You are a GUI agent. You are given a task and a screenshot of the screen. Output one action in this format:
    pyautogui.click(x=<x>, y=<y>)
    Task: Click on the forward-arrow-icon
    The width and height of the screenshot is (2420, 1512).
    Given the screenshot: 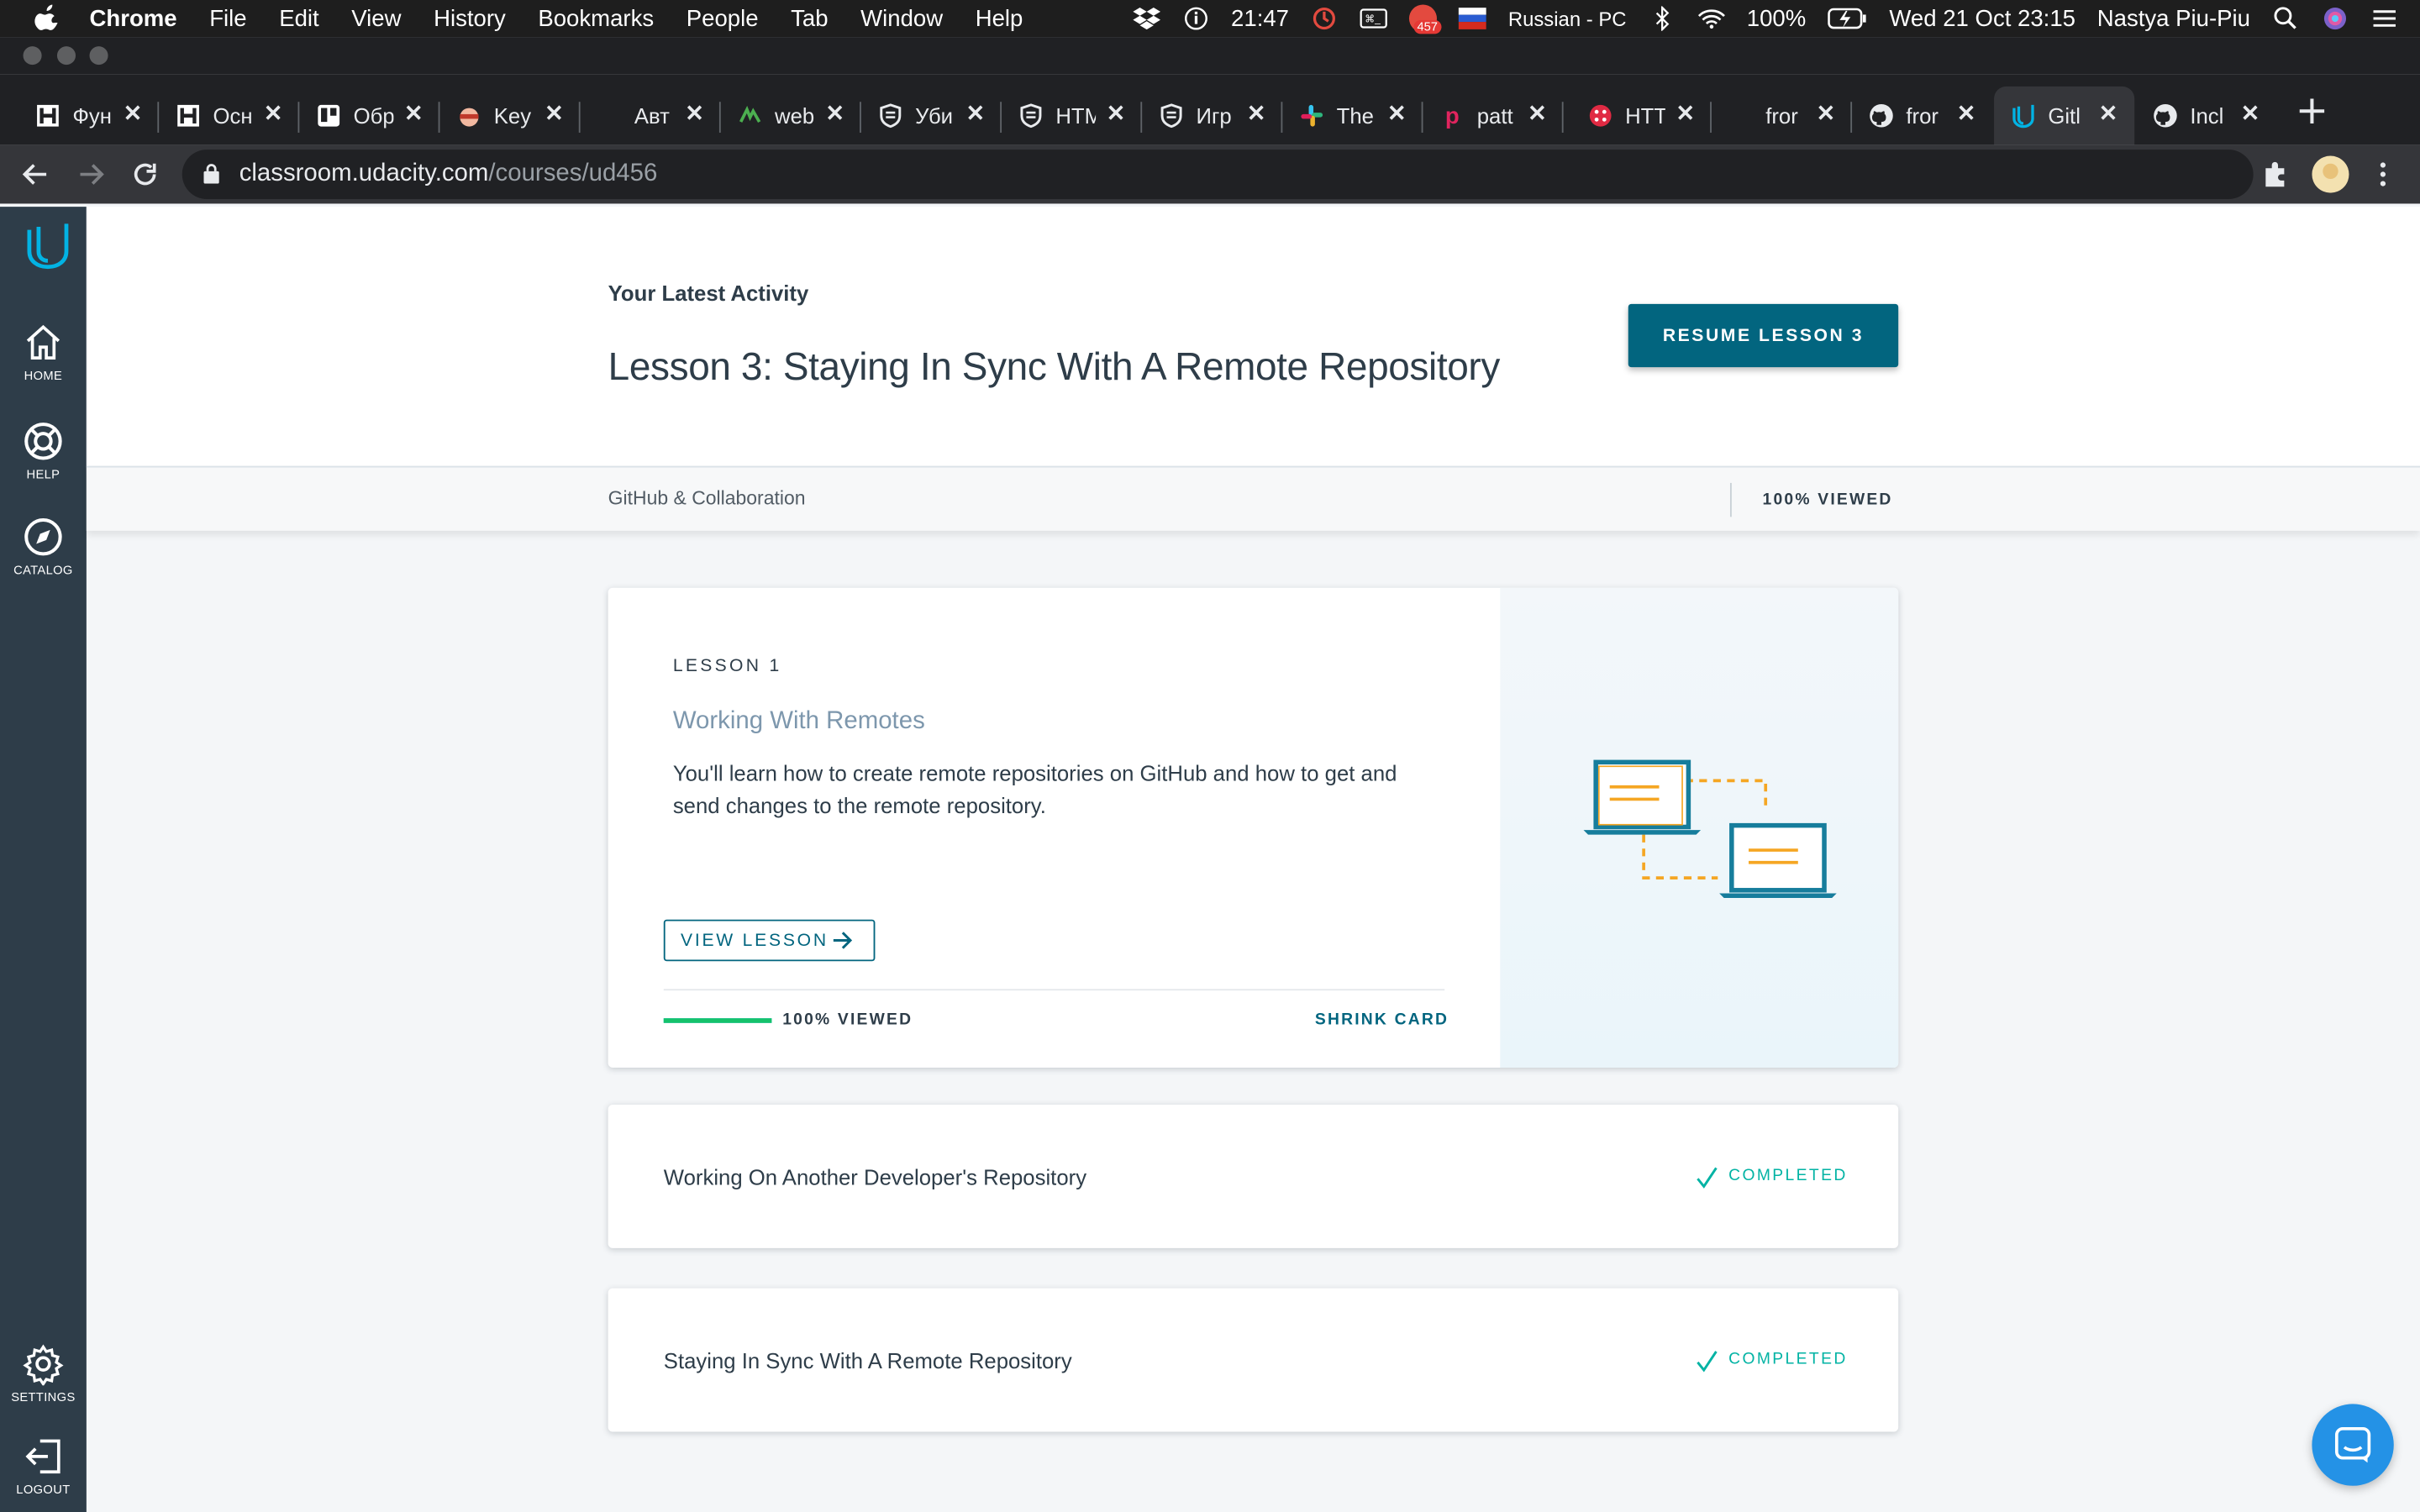 What is the action you would take?
    pyautogui.click(x=91, y=174)
    